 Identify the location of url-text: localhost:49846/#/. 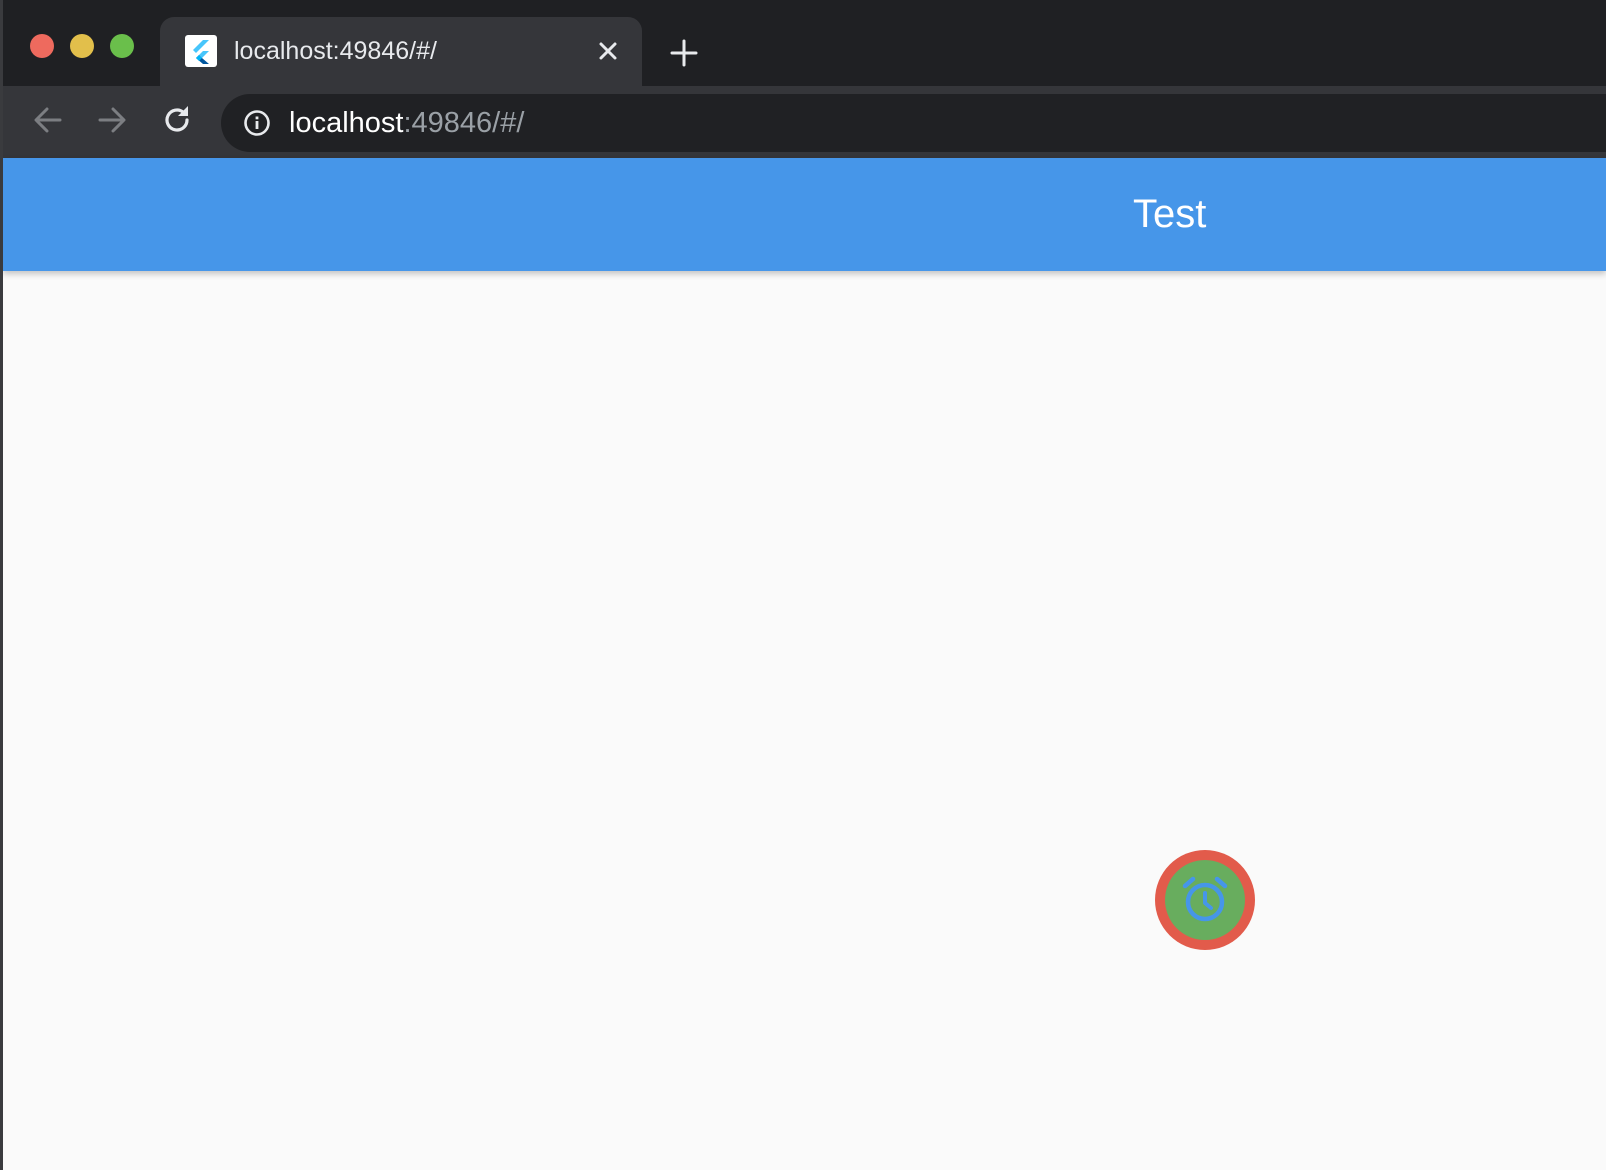
(406, 123).